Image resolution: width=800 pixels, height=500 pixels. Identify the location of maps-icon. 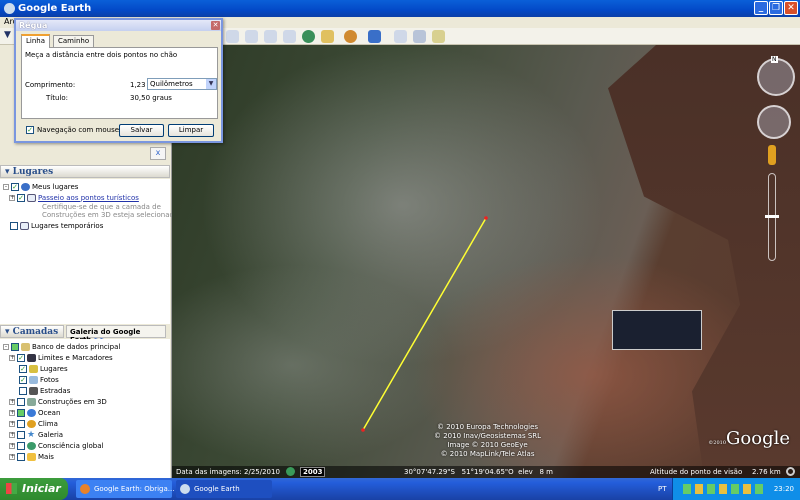
(438, 36).